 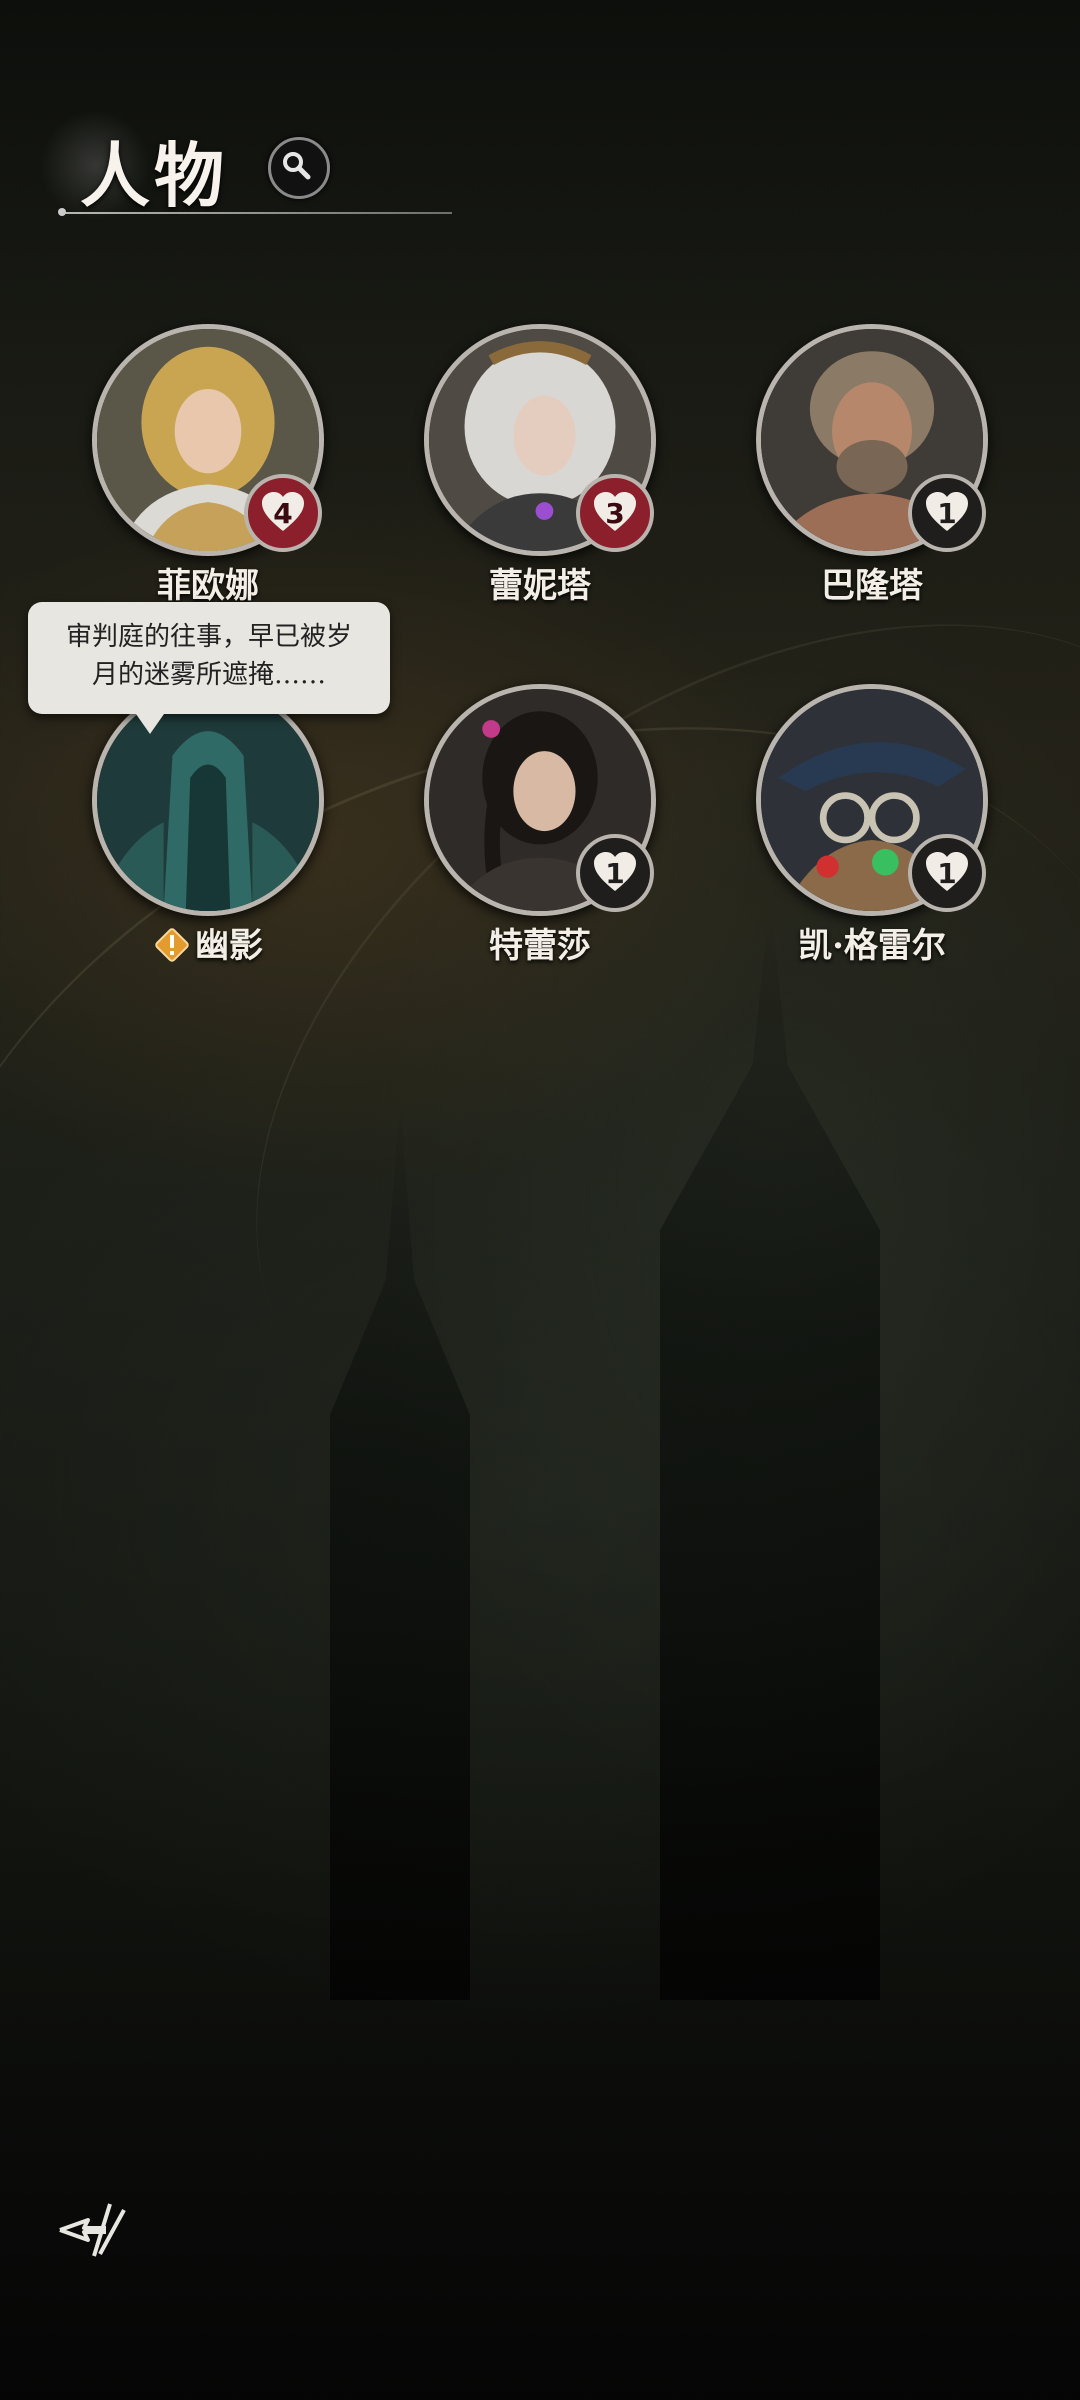 What do you see at coordinates (172, 945) in the screenshot?
I see `alert-icon` at bounding box center [172, 945].